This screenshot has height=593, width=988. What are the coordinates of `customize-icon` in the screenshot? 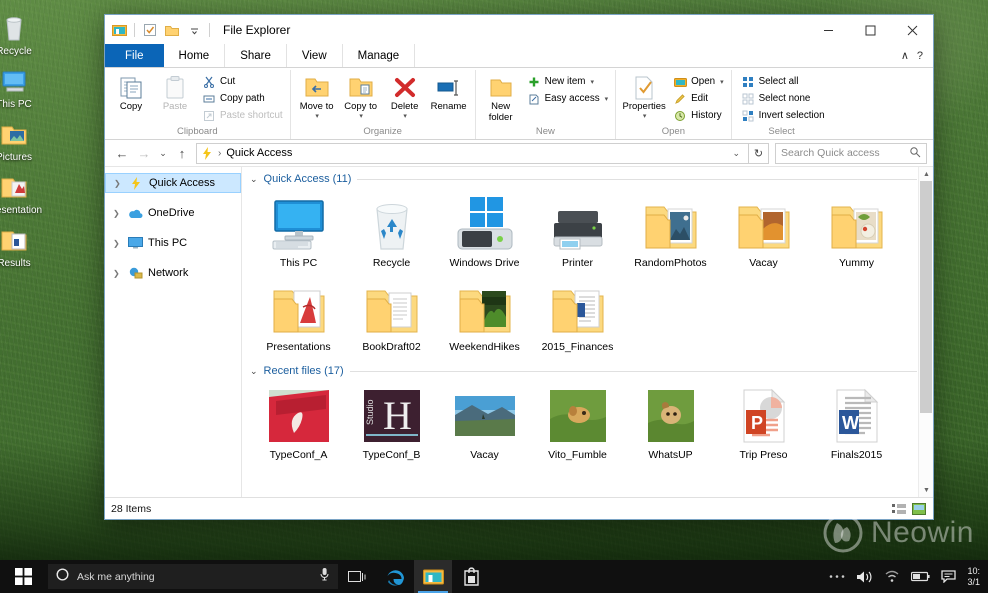 It's located at (194, 30).